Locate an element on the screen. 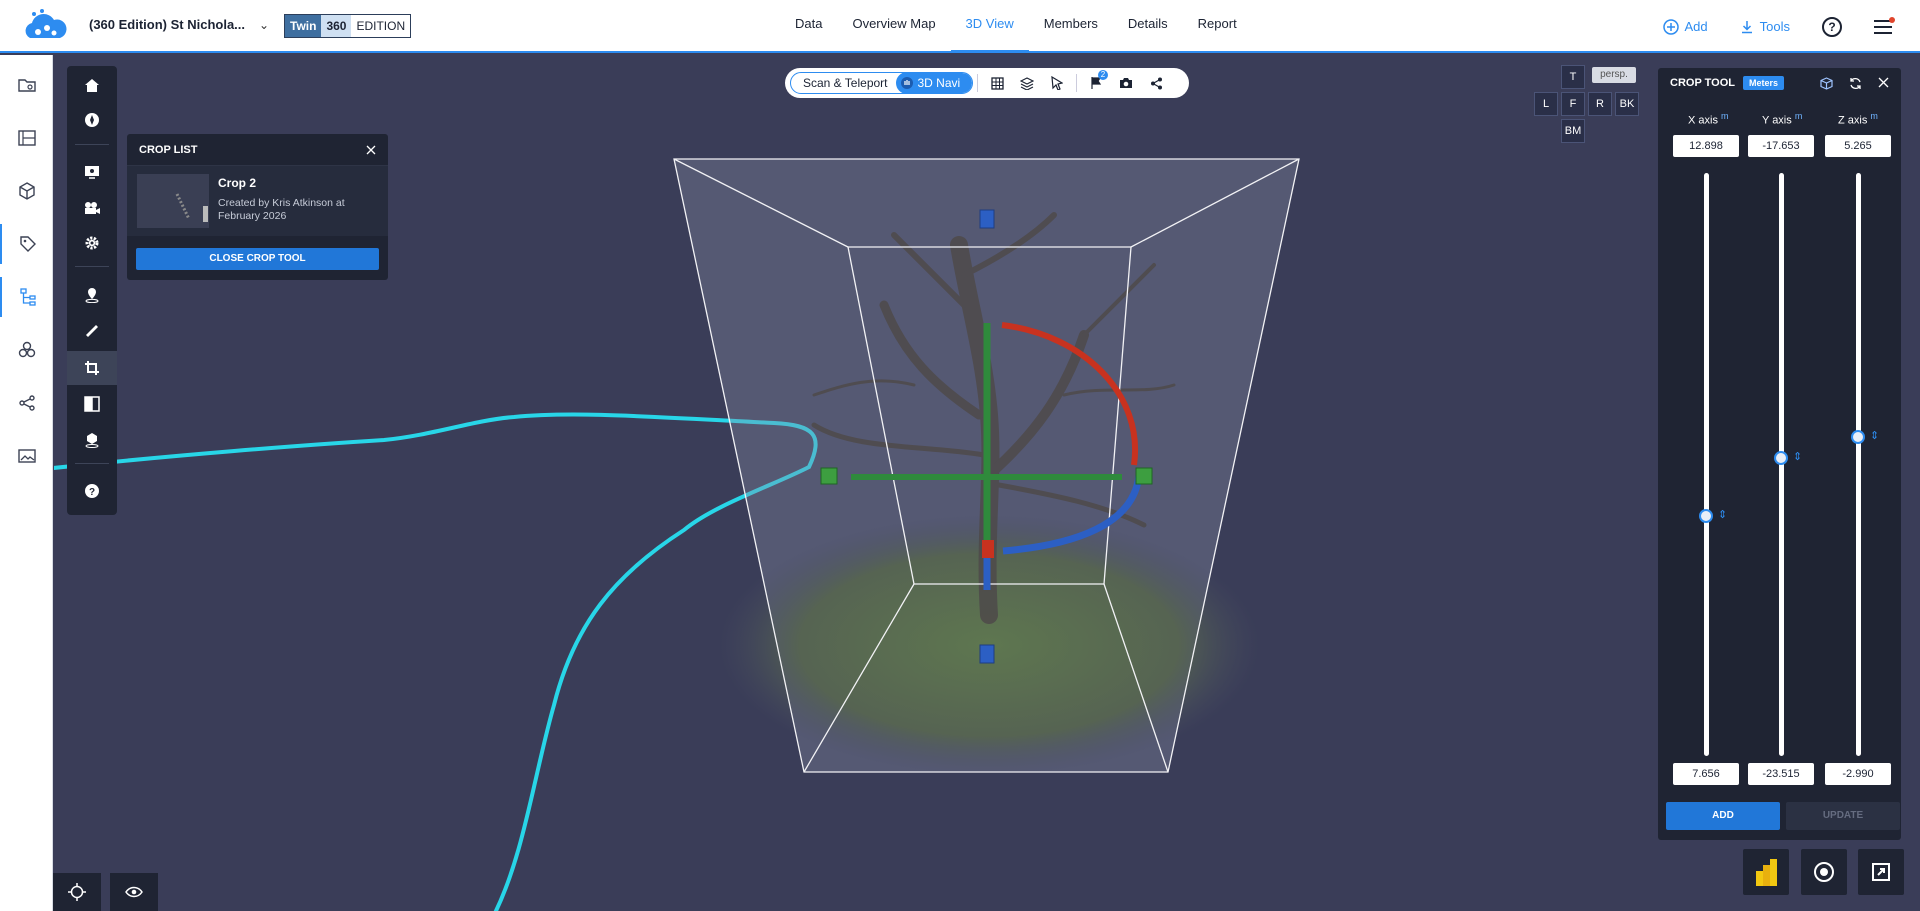 The height and width of the screenshot is (911, 1920). add-button: Add is located at coordinates (1685, 26).